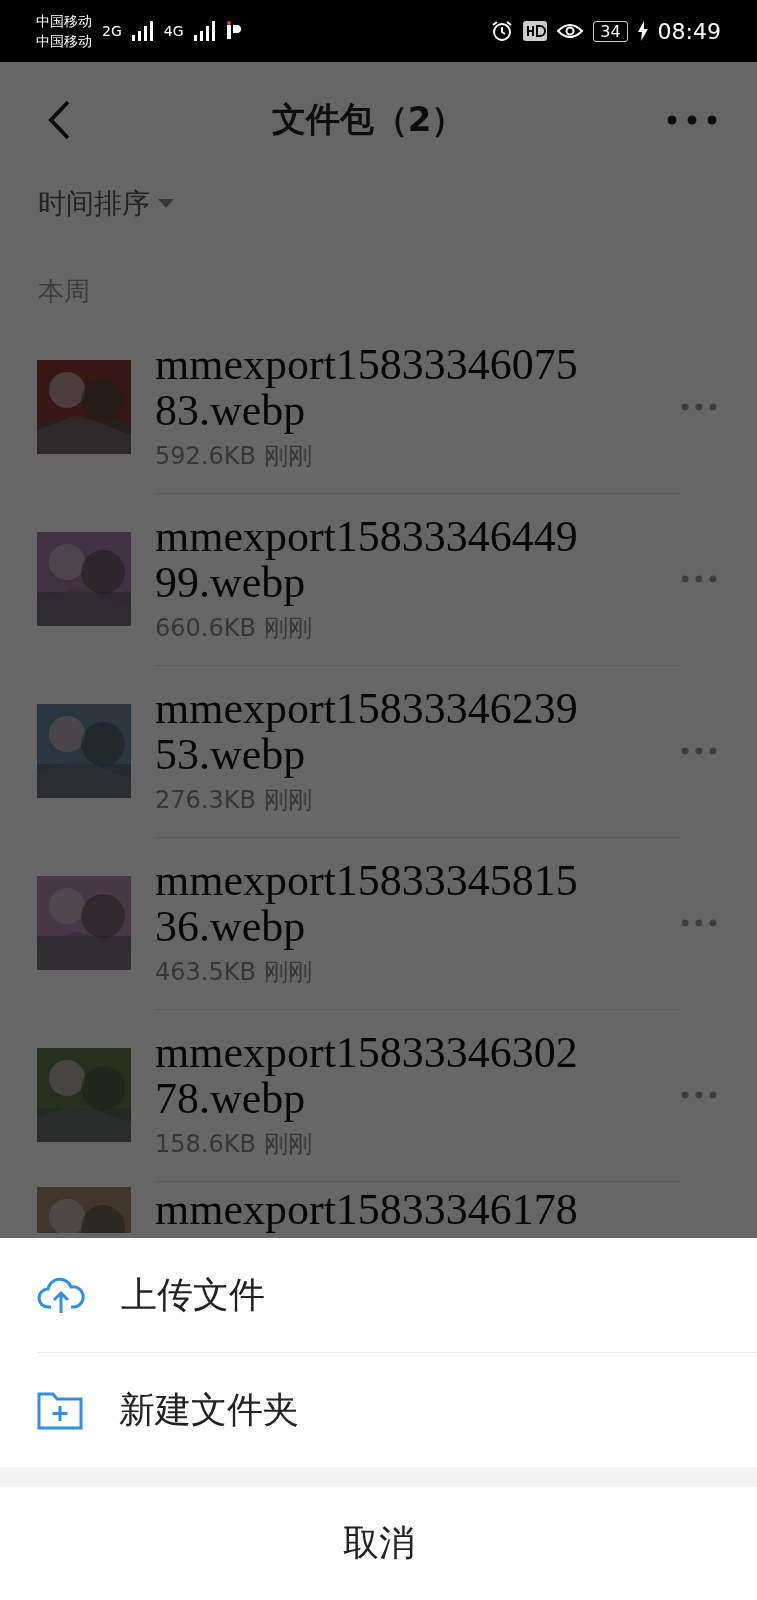  I want to click on file-name: mmexport1583334607583.webp, so click(367, 387).